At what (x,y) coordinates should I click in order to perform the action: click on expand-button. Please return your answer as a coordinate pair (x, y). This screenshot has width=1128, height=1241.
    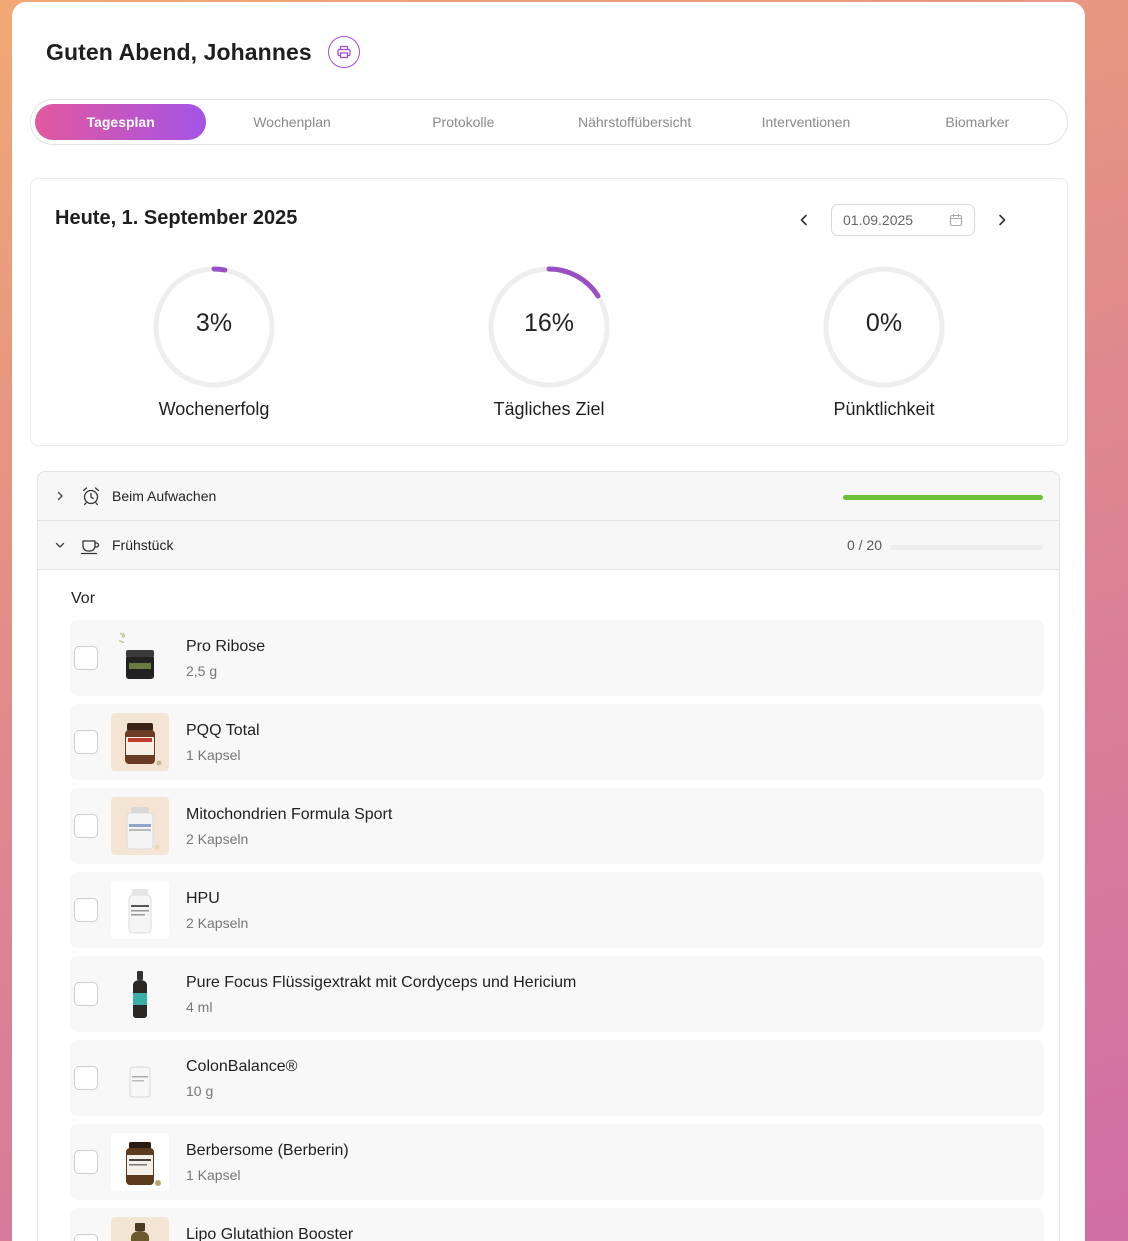
    Looking at the image, I should click on (60, 496).